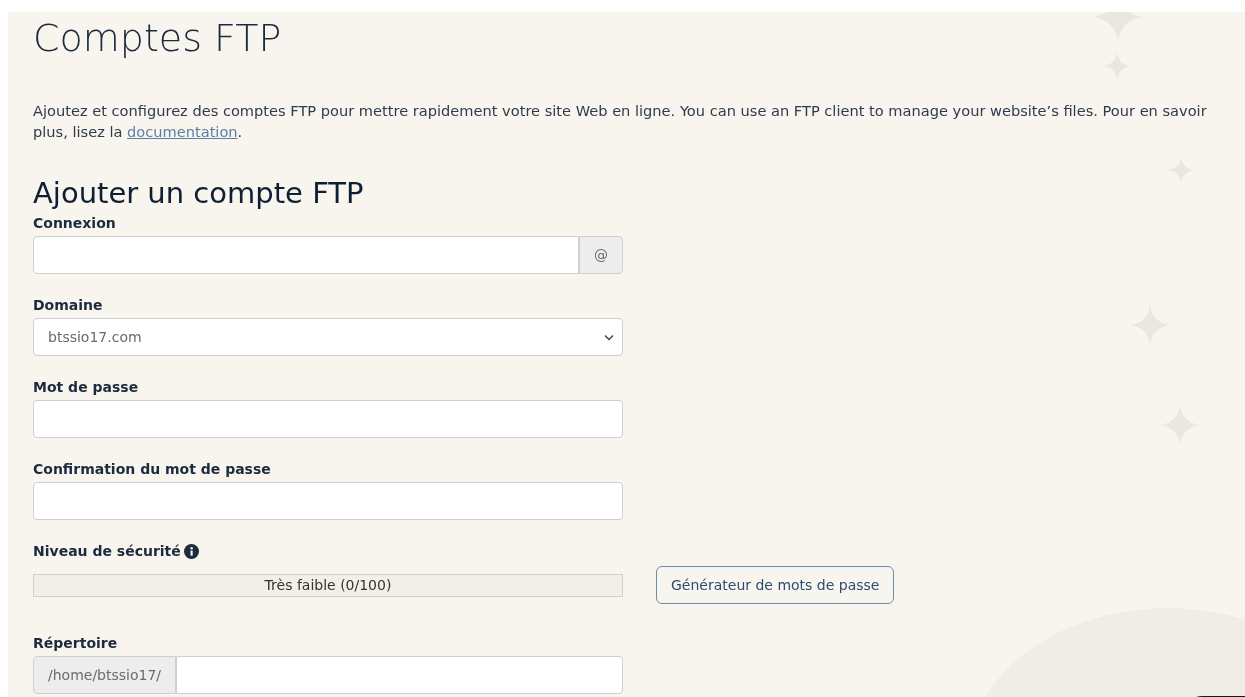 The image size is (1245, 697). Describe the element at coordinates (74, 223) in the screenshot. I see `field-label: Connexion` at that location.